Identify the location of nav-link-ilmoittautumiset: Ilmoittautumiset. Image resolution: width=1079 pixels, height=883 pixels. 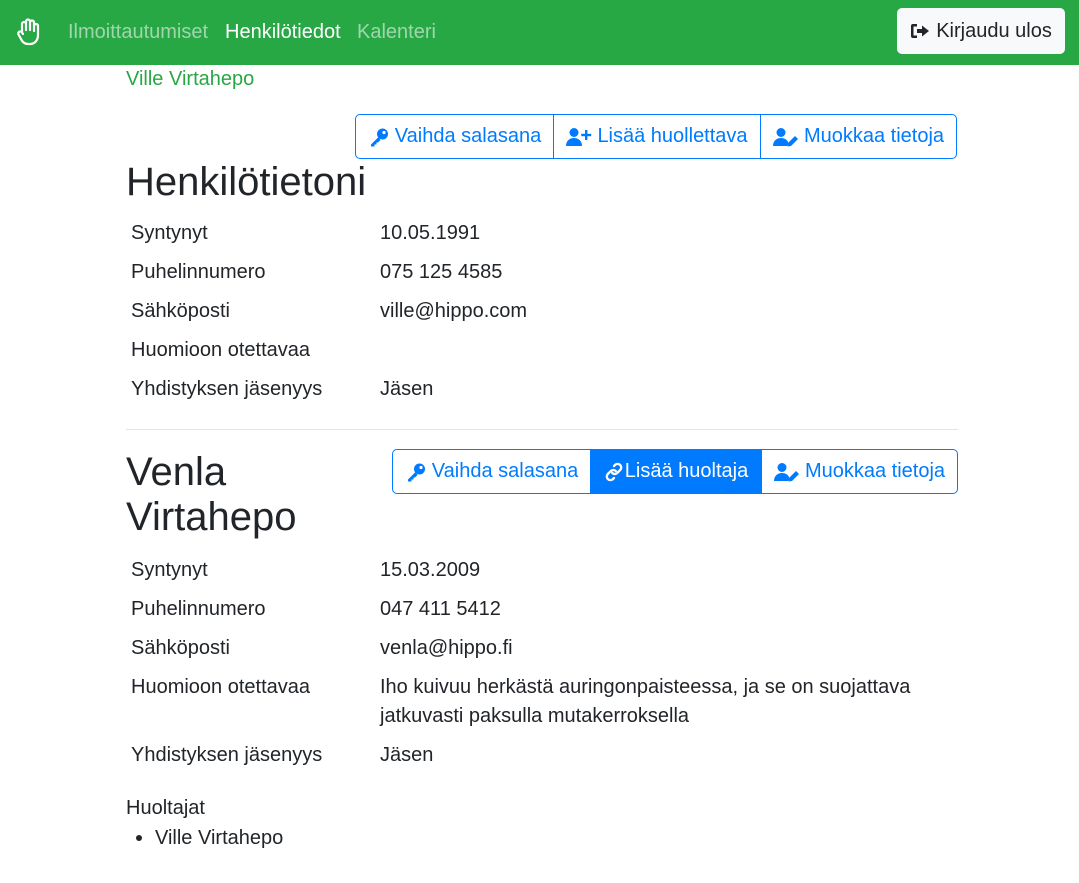
(138, 32).